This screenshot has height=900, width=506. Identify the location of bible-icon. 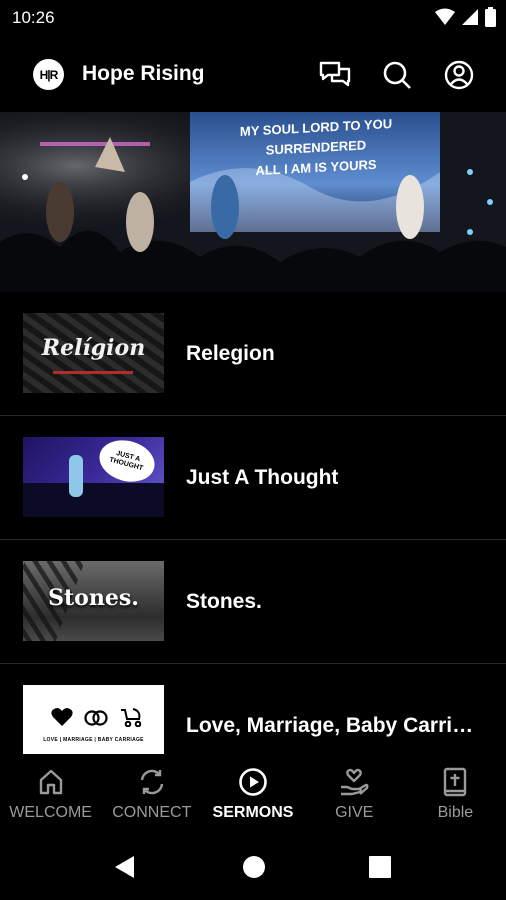
(455, 782).